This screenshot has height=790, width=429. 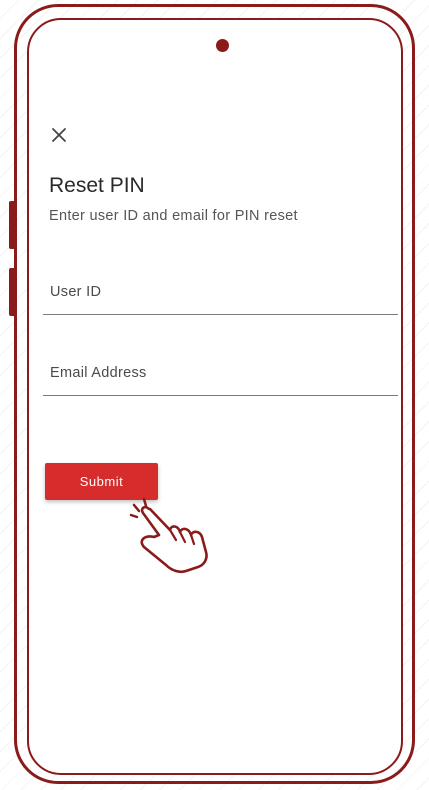 What do you see at coordinates (12, 292) in the screenshot?
I see `phone-volume-down-button` at bounding box center [12, 292].